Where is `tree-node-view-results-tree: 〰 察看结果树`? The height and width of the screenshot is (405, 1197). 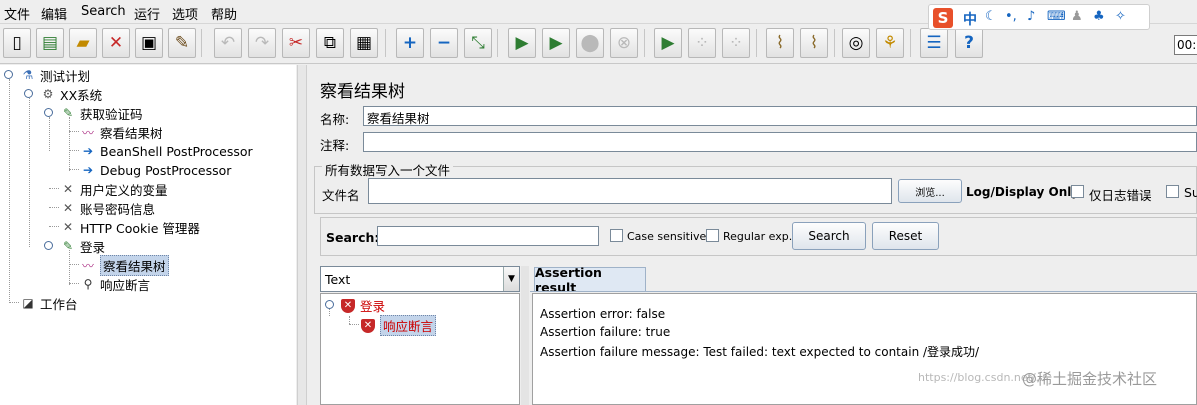
tree-node-view-results-tree: 〰 察看结果树 is located at coordinates (121, 132).